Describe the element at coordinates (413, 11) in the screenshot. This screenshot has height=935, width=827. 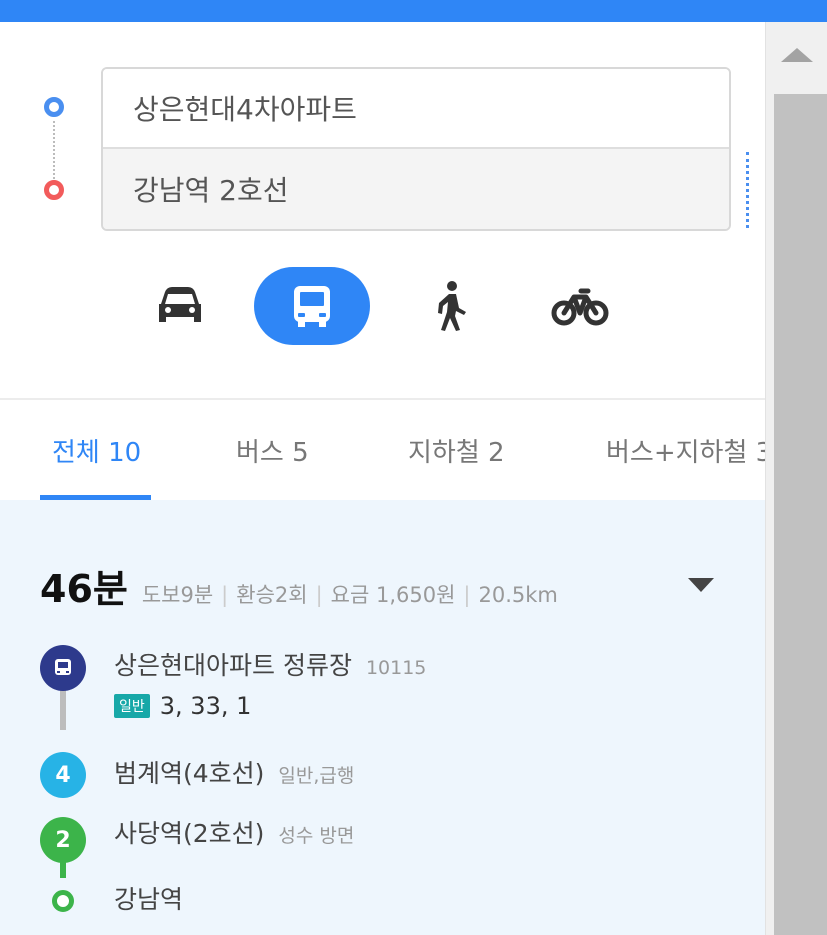
I see `top-accent-bar` at that location.